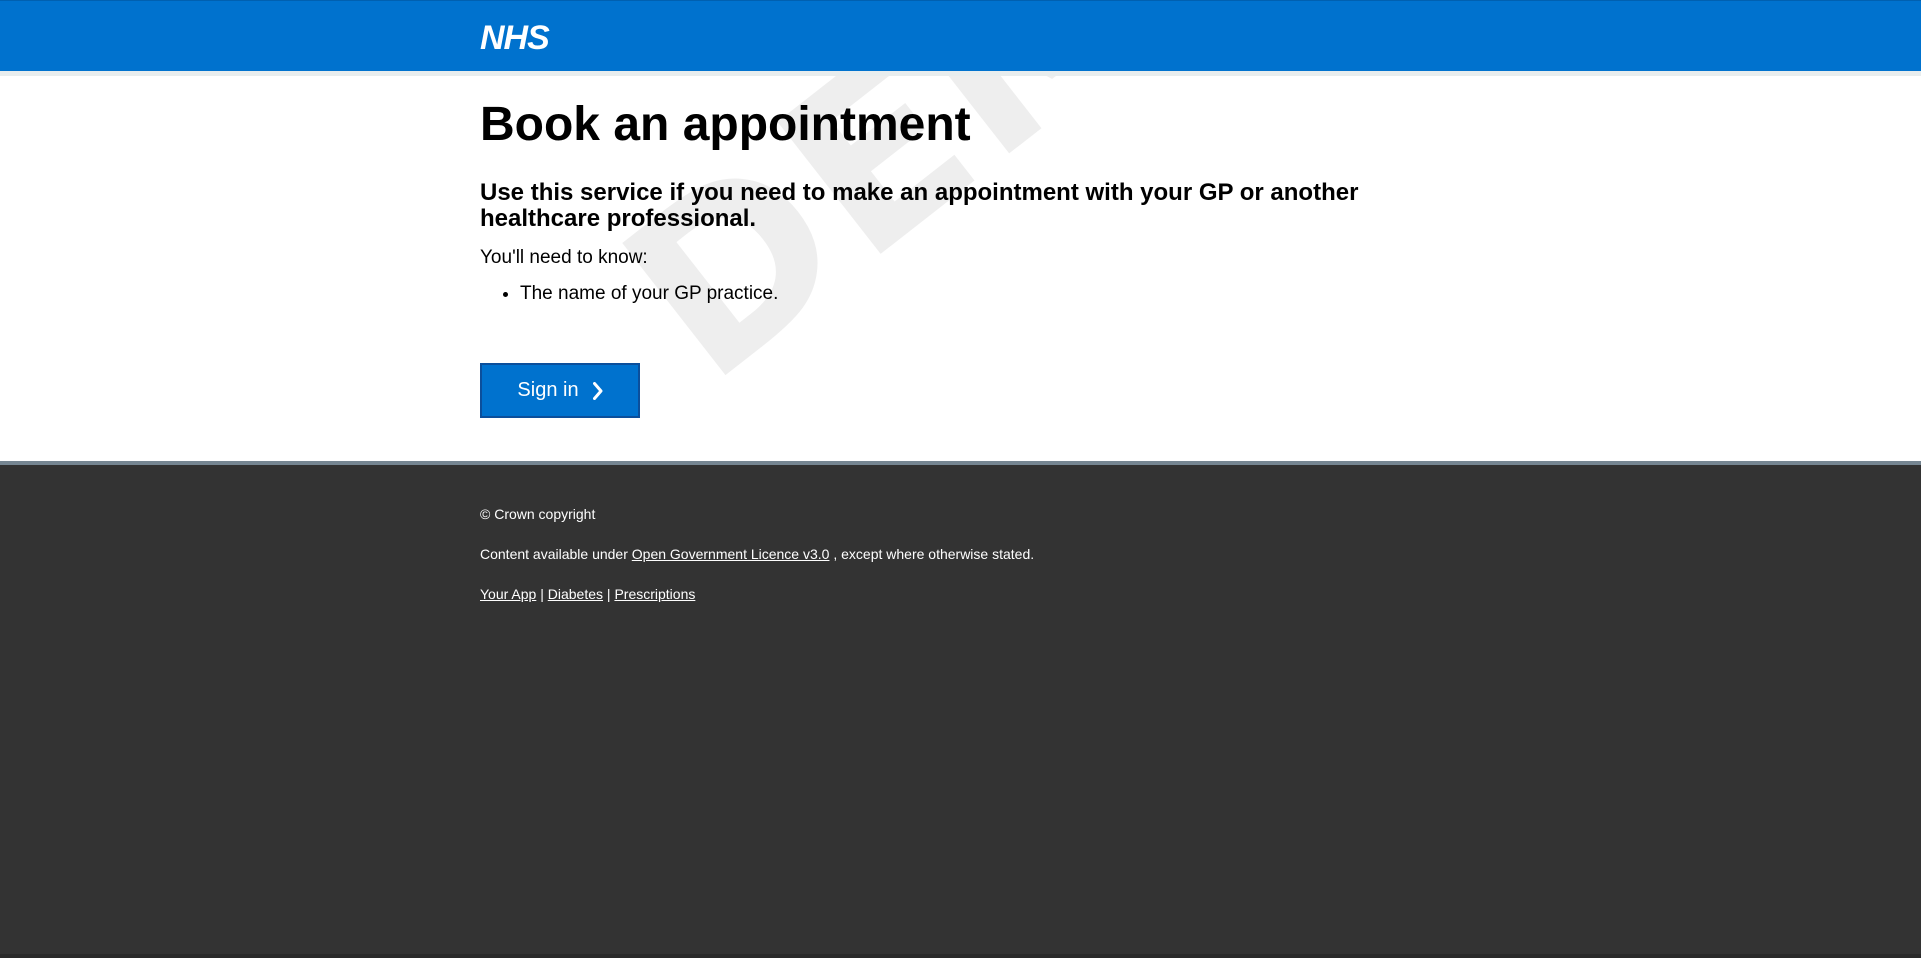 This screenshot has height=958, width=1921. Describe the element at coordinates (731, 554) in the screenshot. I see `licence-link: Open Government Licence v3.0` at that location.